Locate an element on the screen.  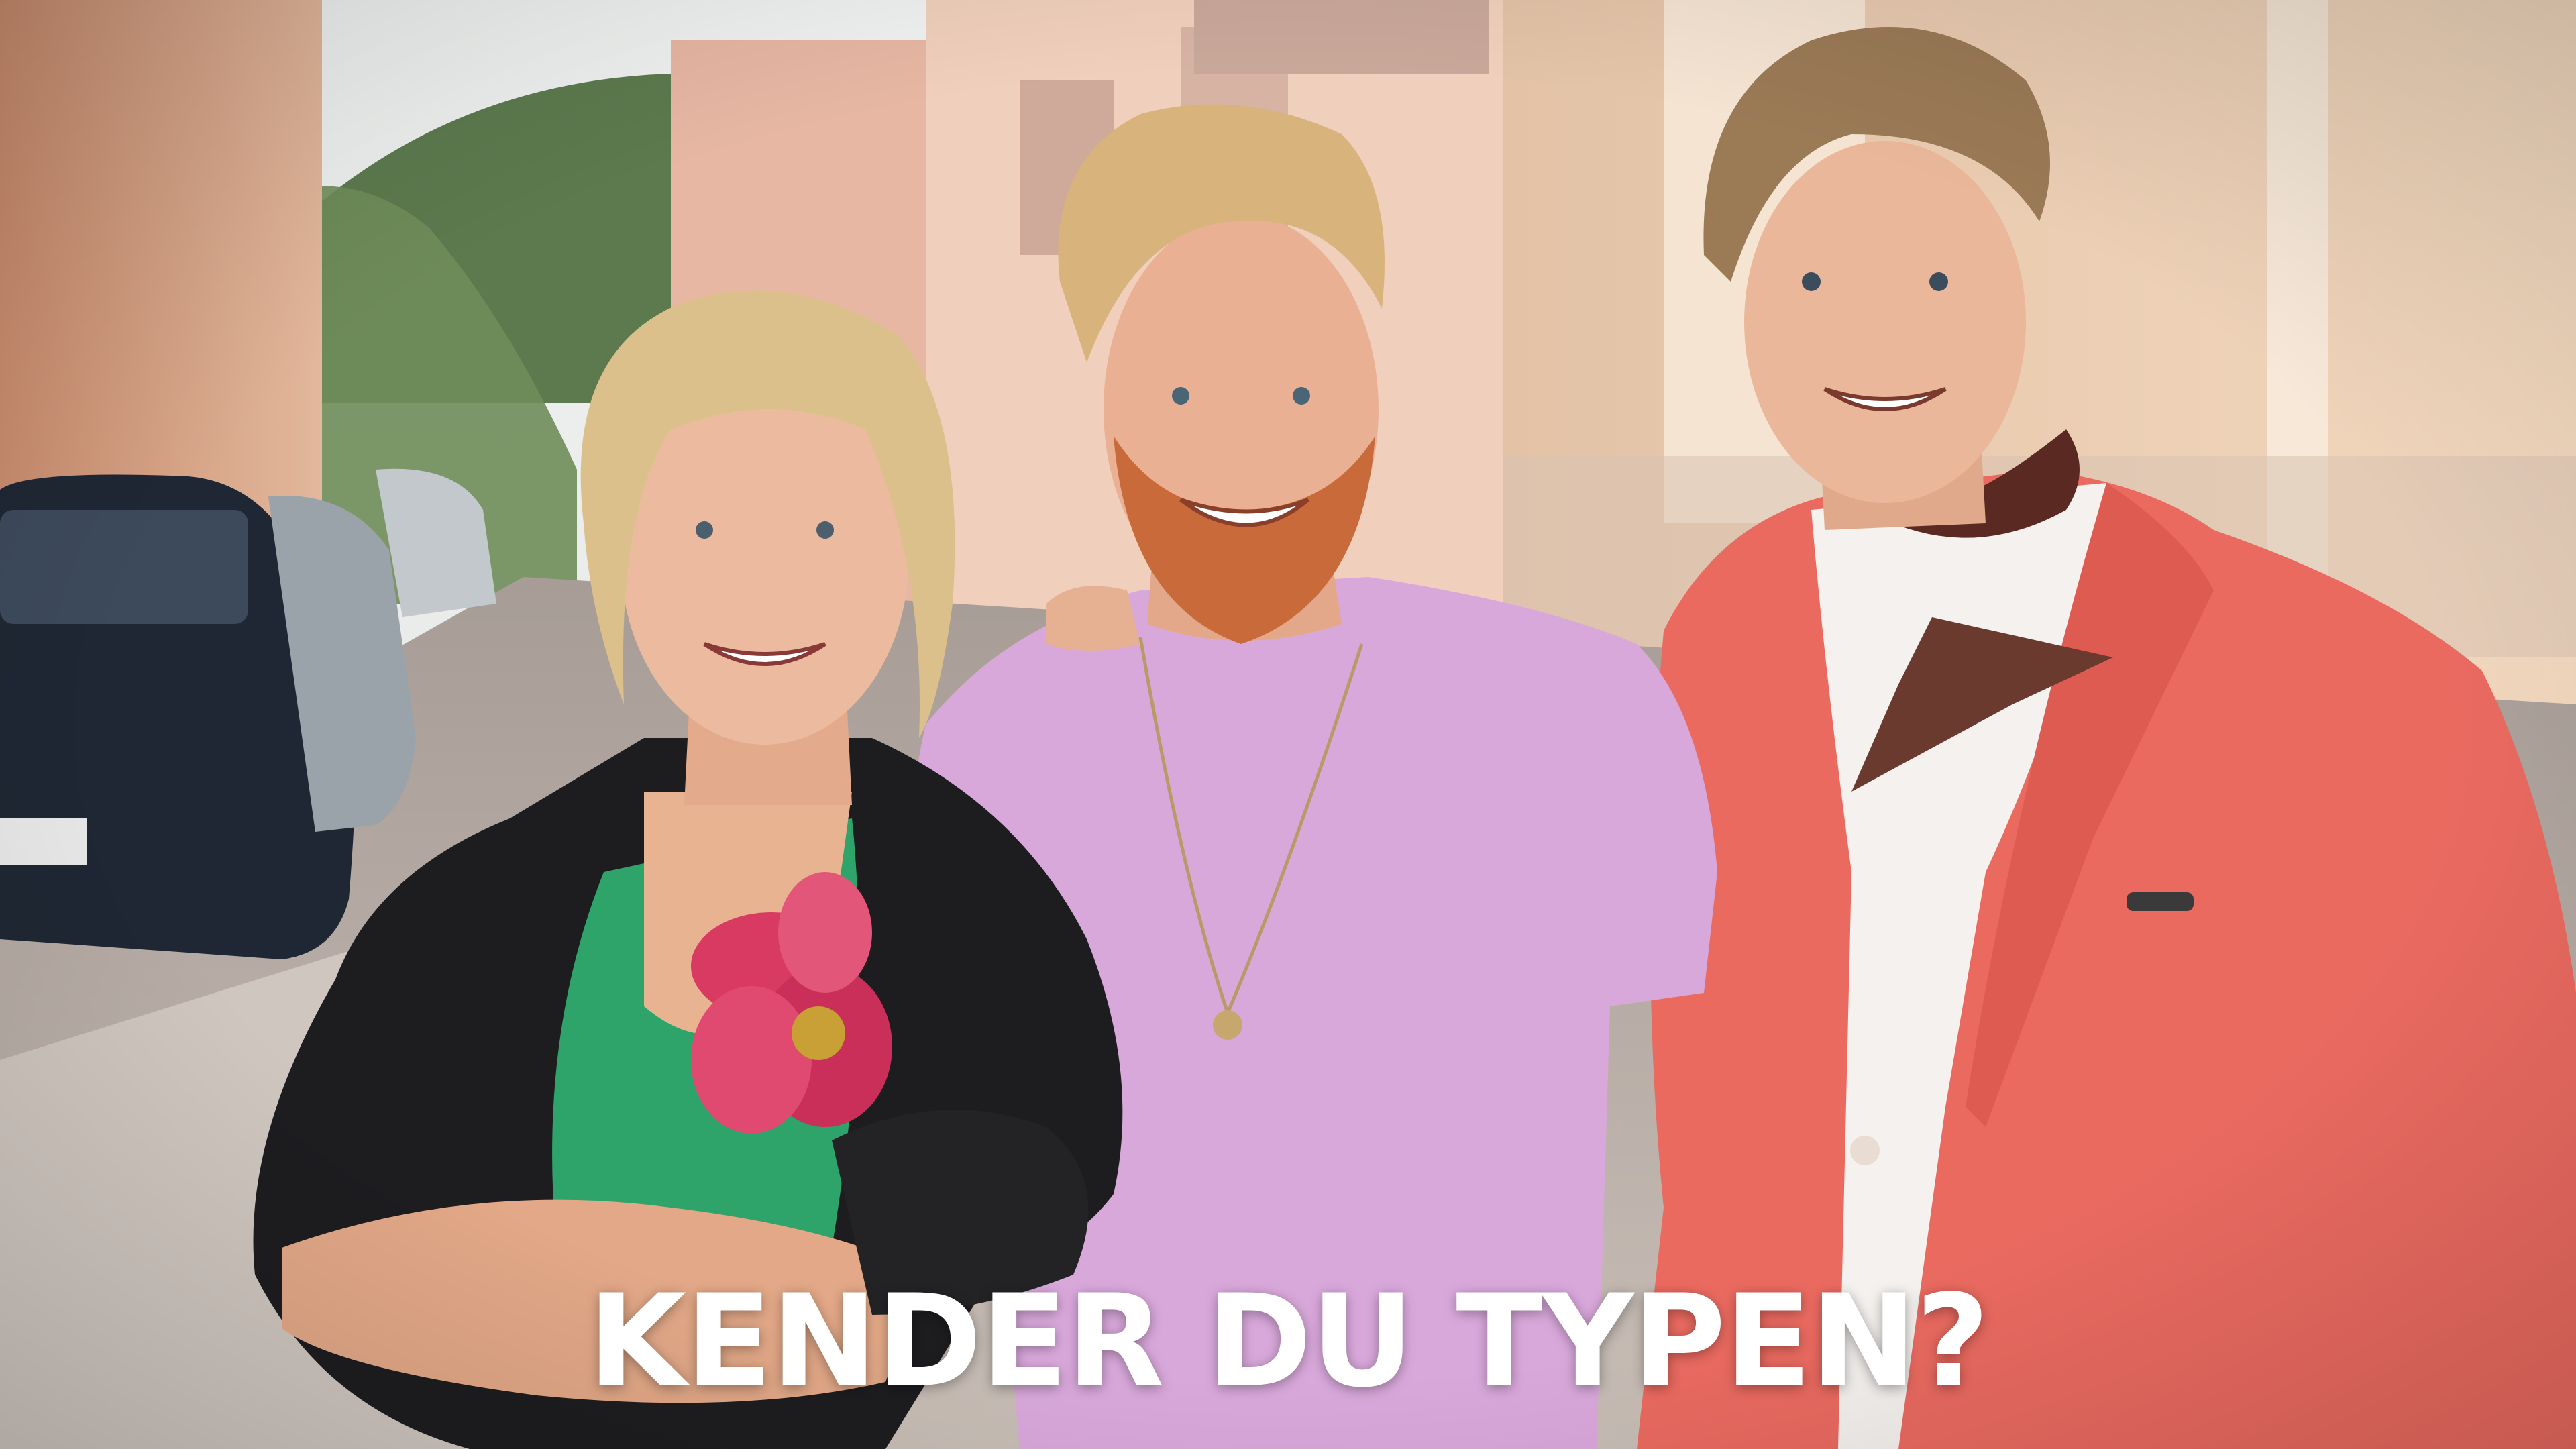
show-title: KENDER DU TYPEN? is located at coordinates (1289, 1341).